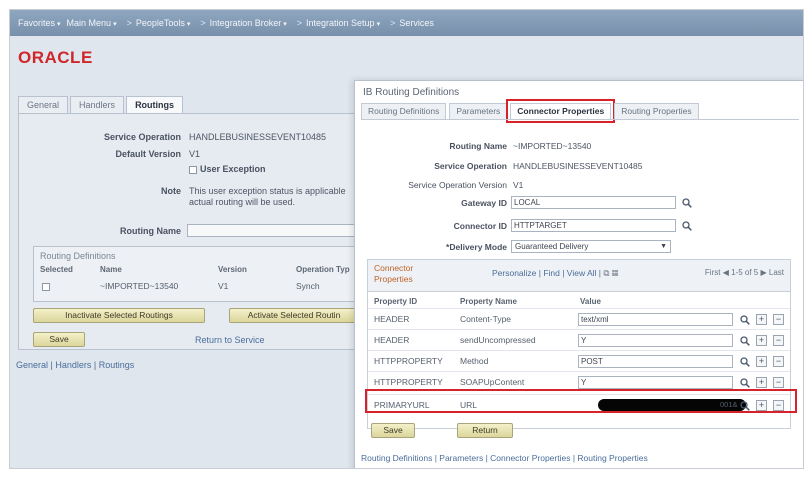  I want to click on tab-routing-properties: Routing Properties, so click(656, 111).